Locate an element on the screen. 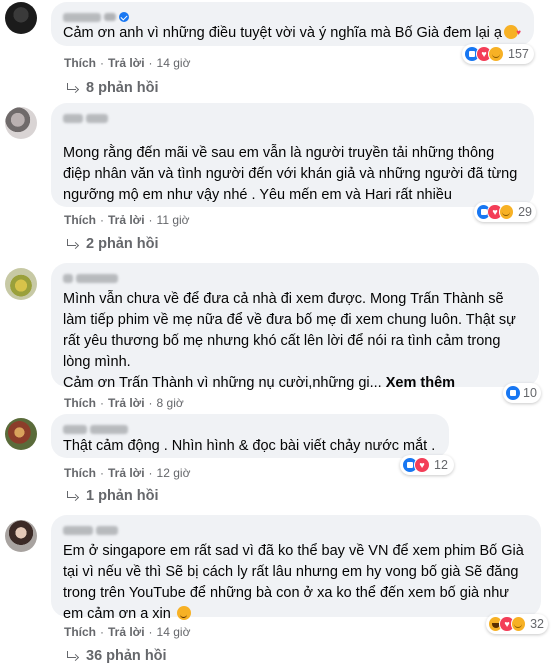  view-replies-link: 36 phản hồi is located at coordinates (116, 656).